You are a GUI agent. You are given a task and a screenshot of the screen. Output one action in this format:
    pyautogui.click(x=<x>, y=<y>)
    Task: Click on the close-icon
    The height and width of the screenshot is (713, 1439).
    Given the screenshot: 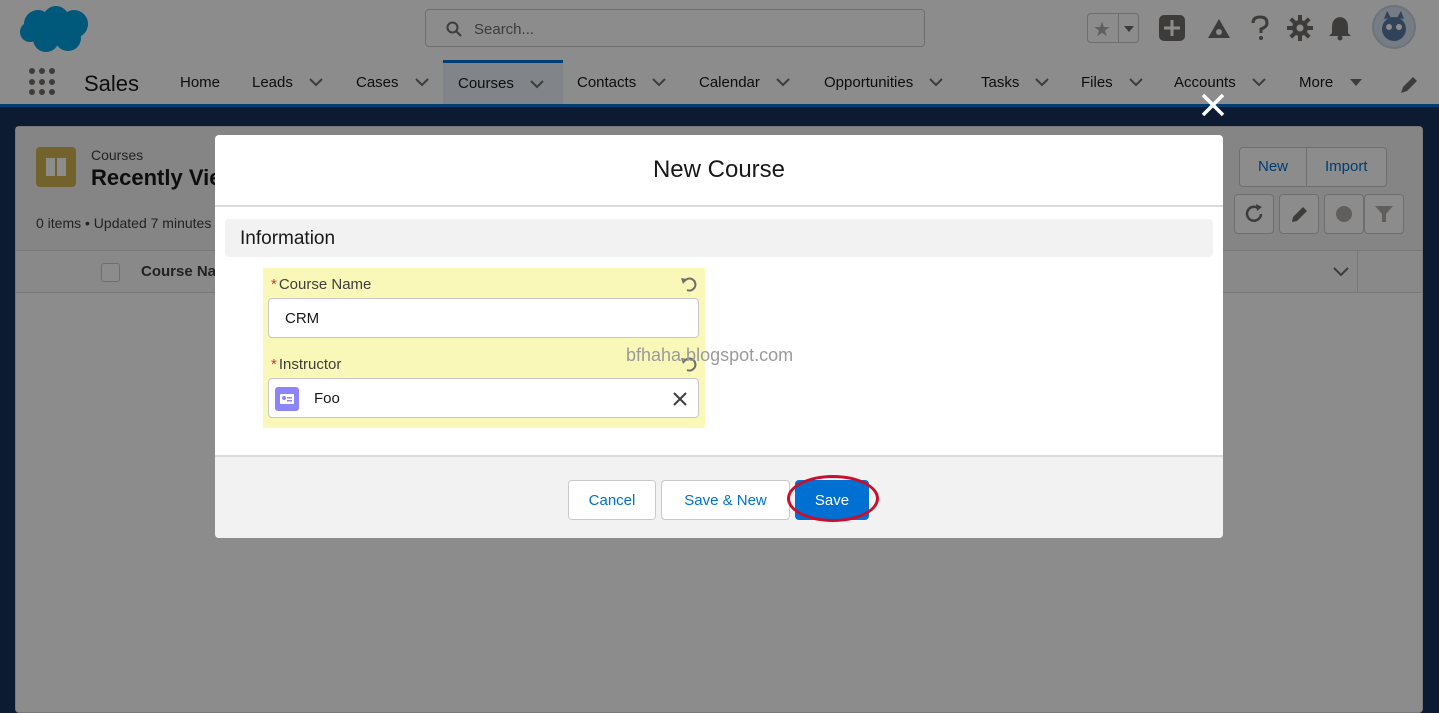 What is the action you would take?
    pyautogui.click(x=1213, y=105)
    